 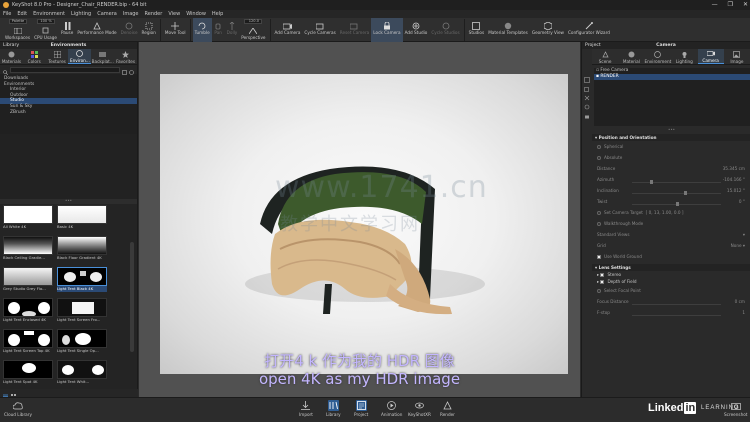 What do you see at coordinates (631, 56) in the screenshot?
I see `tab-material: Material` at bounding box center [631, 56].